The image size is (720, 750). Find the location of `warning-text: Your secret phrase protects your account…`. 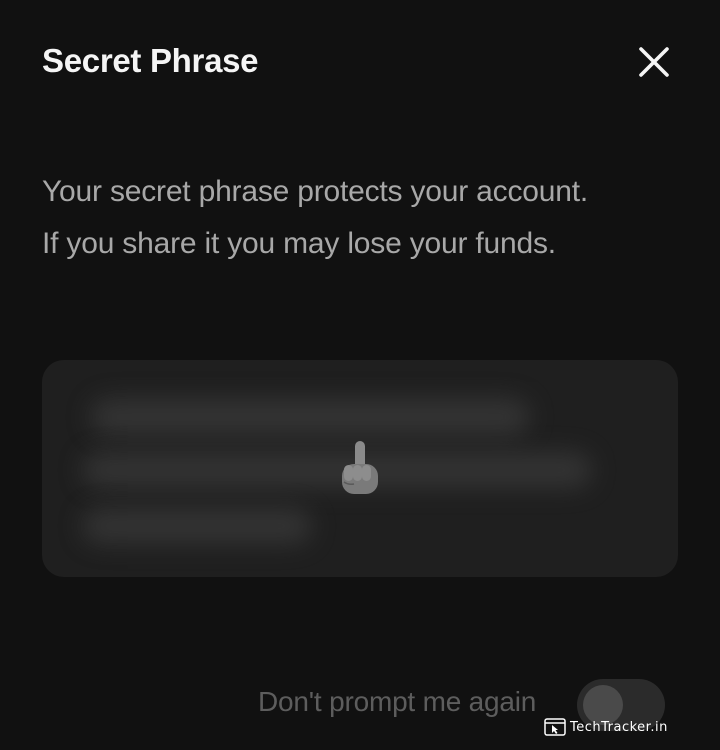

warning-text: Your secret phrase protects your account… is located at coordinates (367, 218).